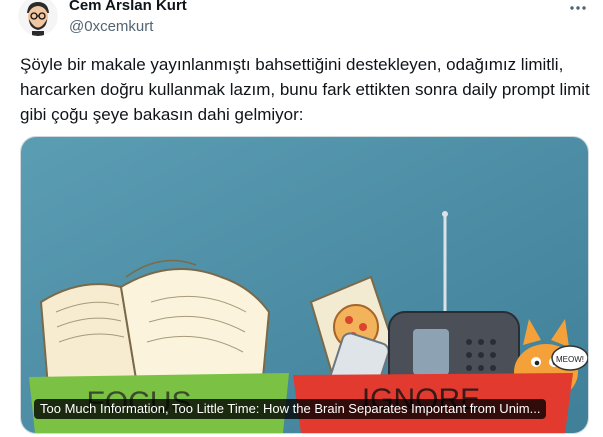  I want to click on more-options-button, so click(578, 8).